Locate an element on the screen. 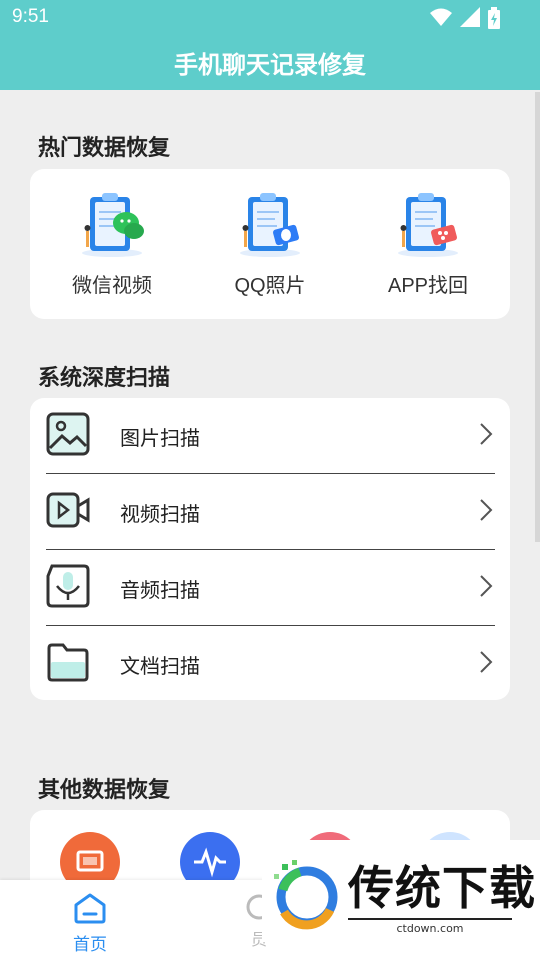 The image size is (540, 960). hot-item-qq-photo: QQ照片 is located at coordinates (270, 242).